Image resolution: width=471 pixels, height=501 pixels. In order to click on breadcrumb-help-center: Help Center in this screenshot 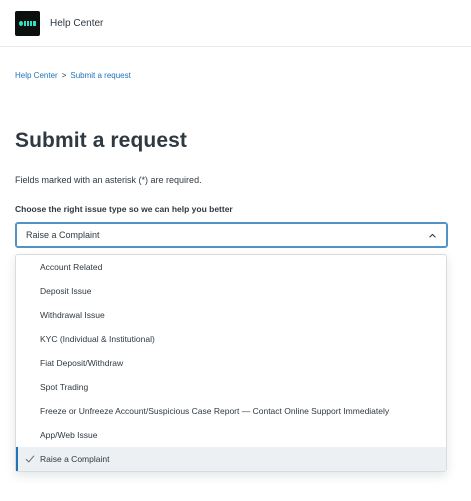, I will do `click(36, 75)`.